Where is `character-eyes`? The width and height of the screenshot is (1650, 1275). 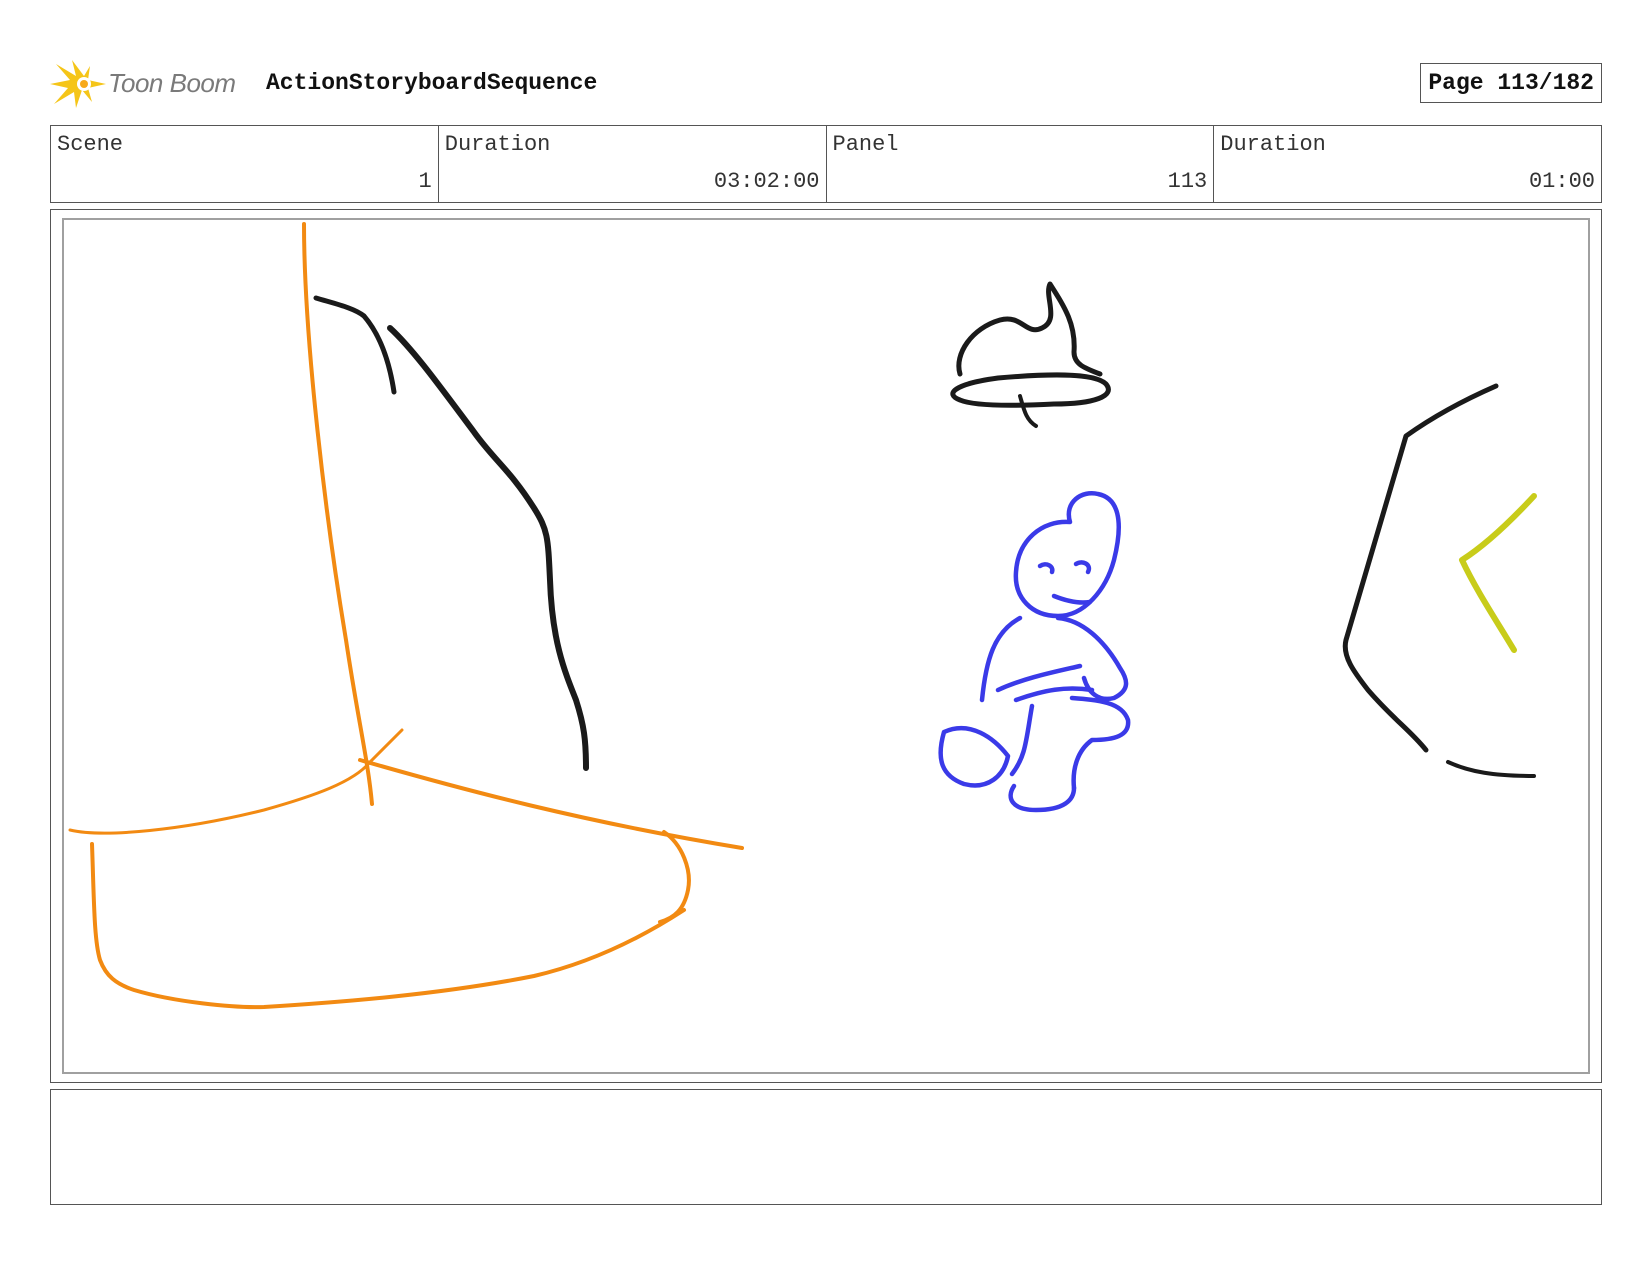
character-eyes is located at coordinates (1064, 567).